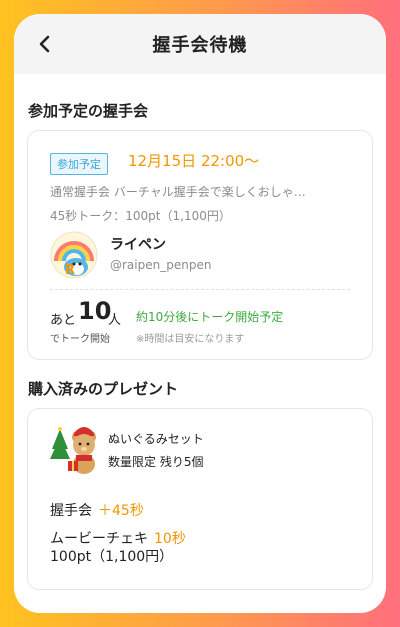 The width and height of the screenshot is (400, 627). What do you see at coordinates (88, 111) in the screenshot?
I see `section-title-upcoming: 参加予定の握手会` at bounding box center [88, 111].